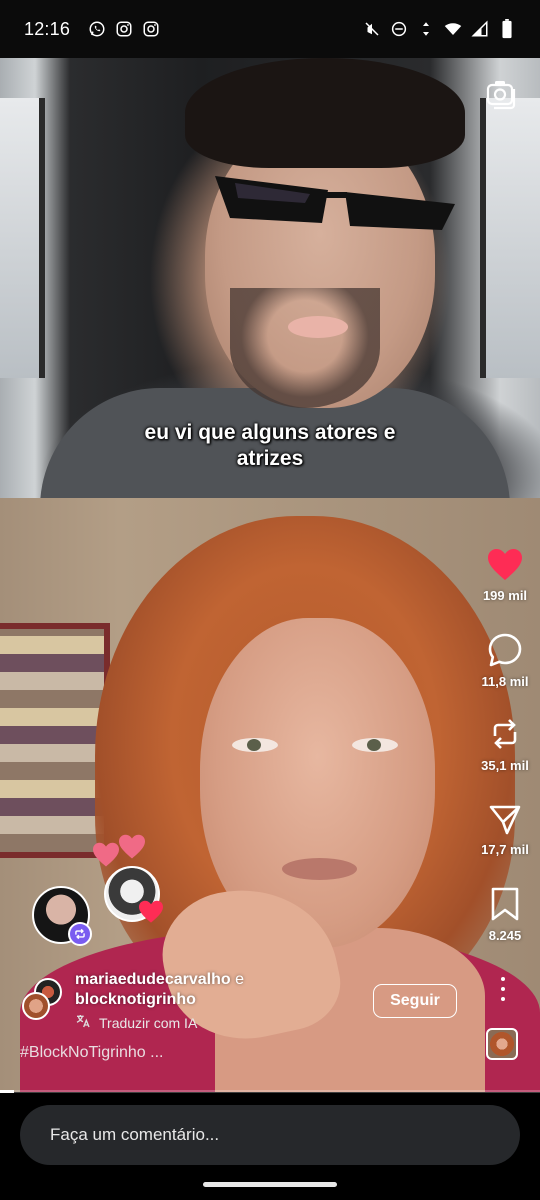 The image size is (540, 1200). I want to click on share-count: 17,7 mil, so click(505, 849).